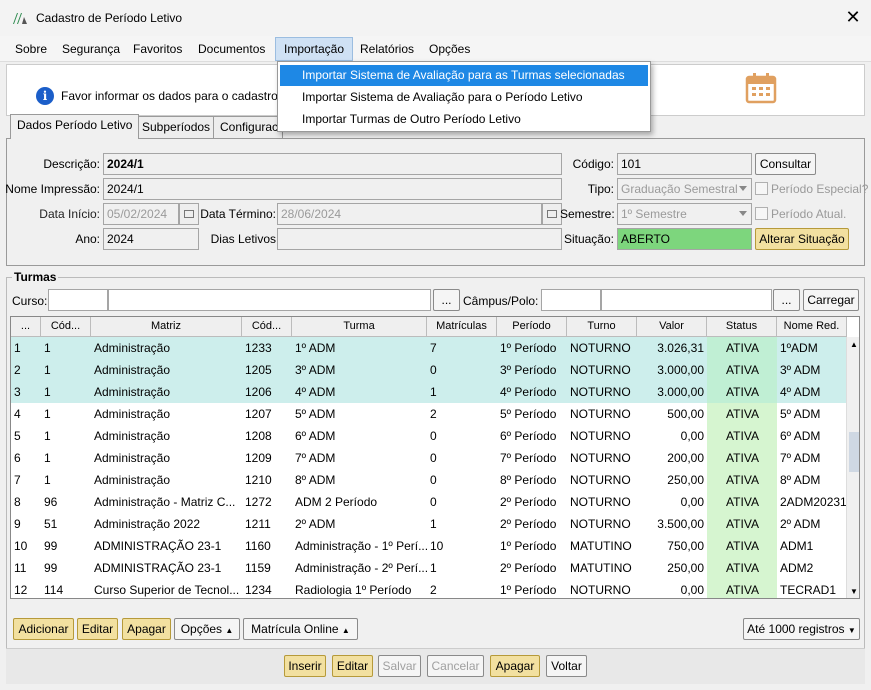 The image size is (871, 690). Describe the element at coordinates (464, 119) in the screenshot. I see `dropdown-item-import-turmas: Importar Turmas de Outro Período Letivo` at that location.